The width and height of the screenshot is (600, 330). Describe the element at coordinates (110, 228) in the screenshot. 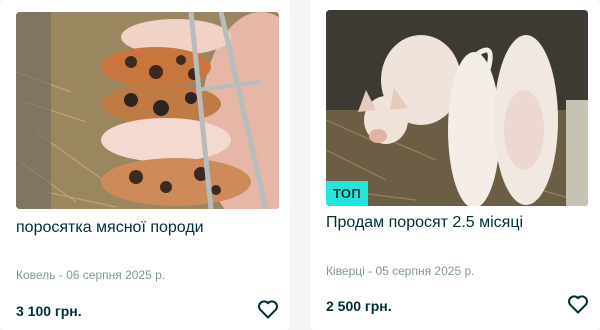

I see `listing-title: поросятка мясної породи` at that location.